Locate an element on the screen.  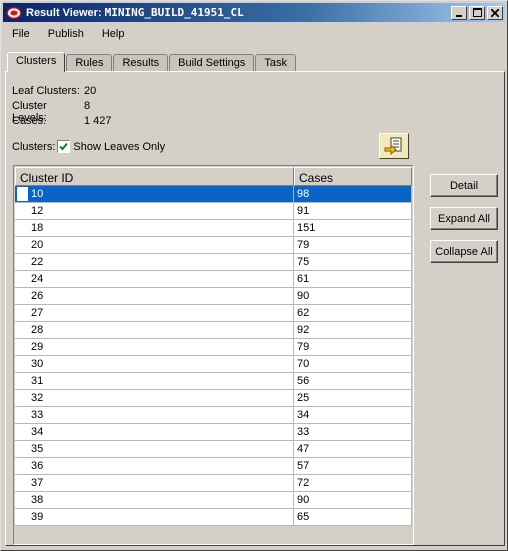
table-row: 31 56 is located at coordinates (213, 381).